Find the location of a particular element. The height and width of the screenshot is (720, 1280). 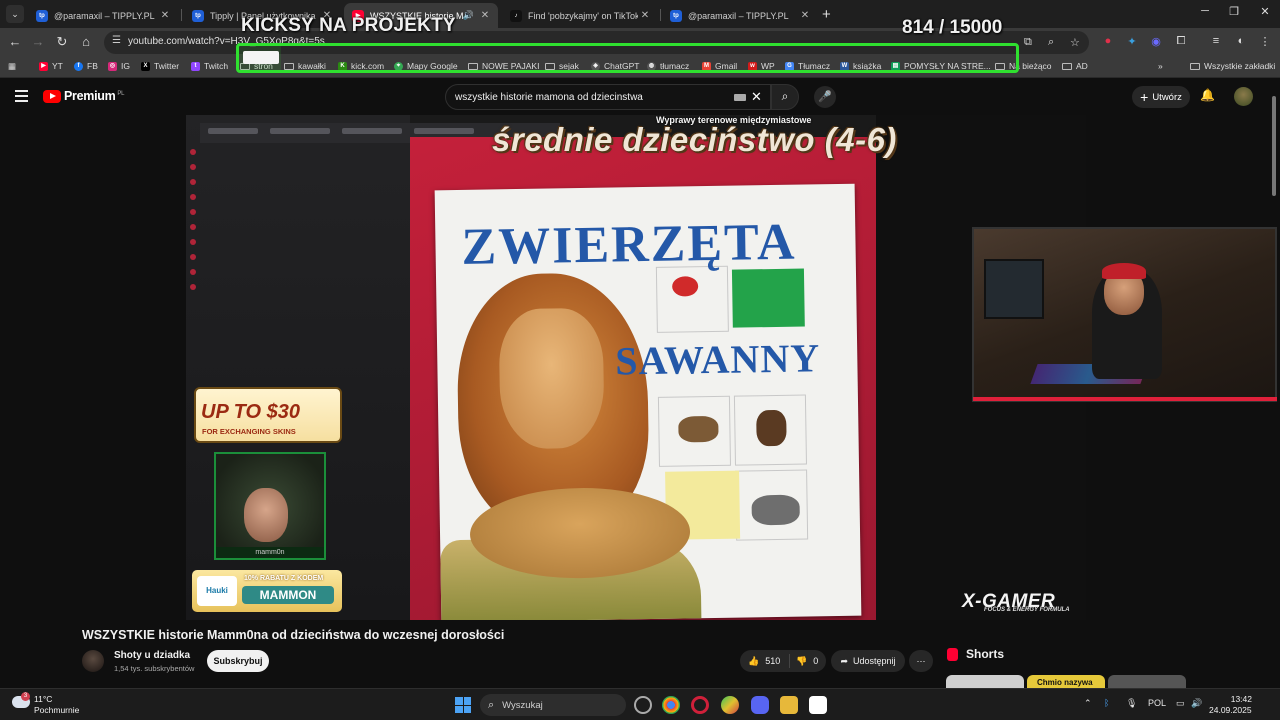

notifications-bell-icon: 🔔 is located at coordinates (1207, 95).